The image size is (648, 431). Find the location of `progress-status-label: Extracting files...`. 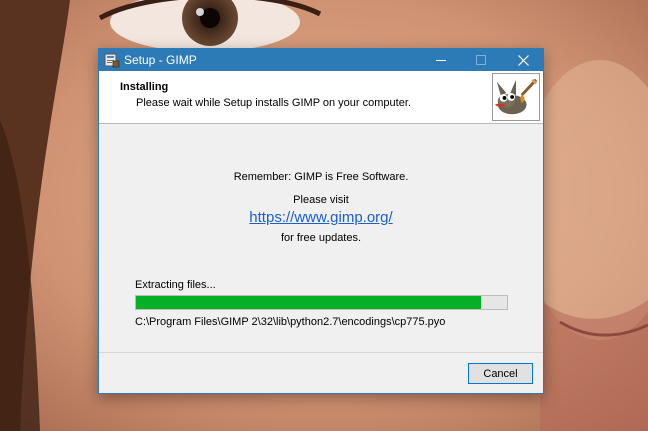

progress-status-label: Extracting files... is located at coordinates (175, 285).